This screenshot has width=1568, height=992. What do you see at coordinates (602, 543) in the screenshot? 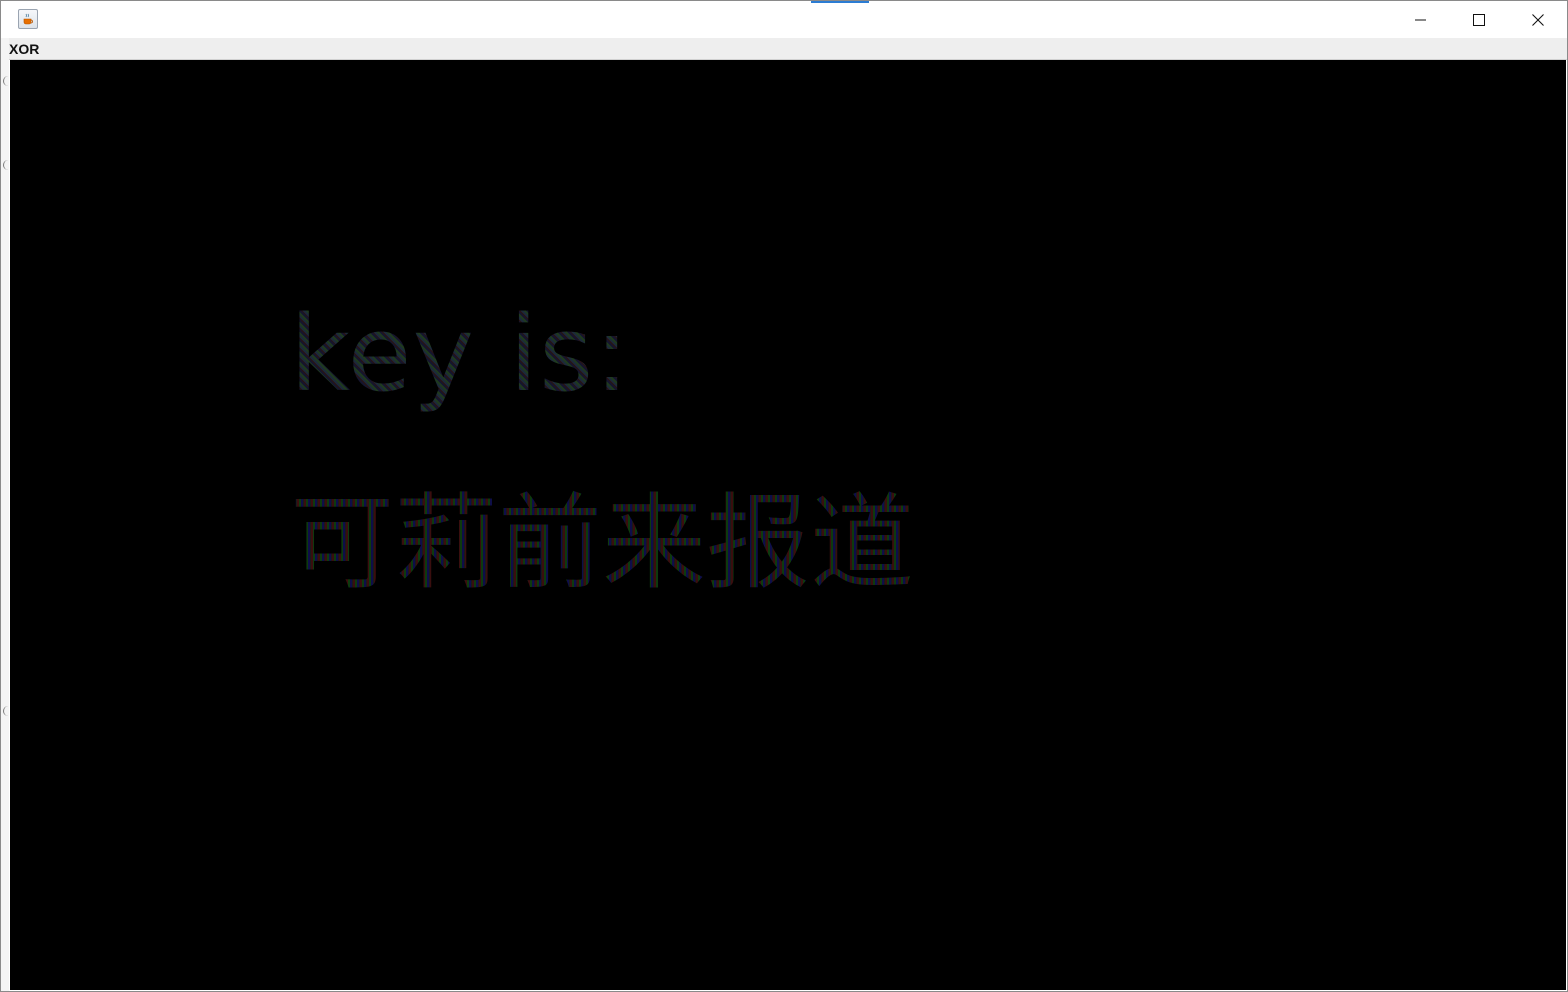
I see `key-value-text: 可莉前来报道` at bounding box center [602, 543].